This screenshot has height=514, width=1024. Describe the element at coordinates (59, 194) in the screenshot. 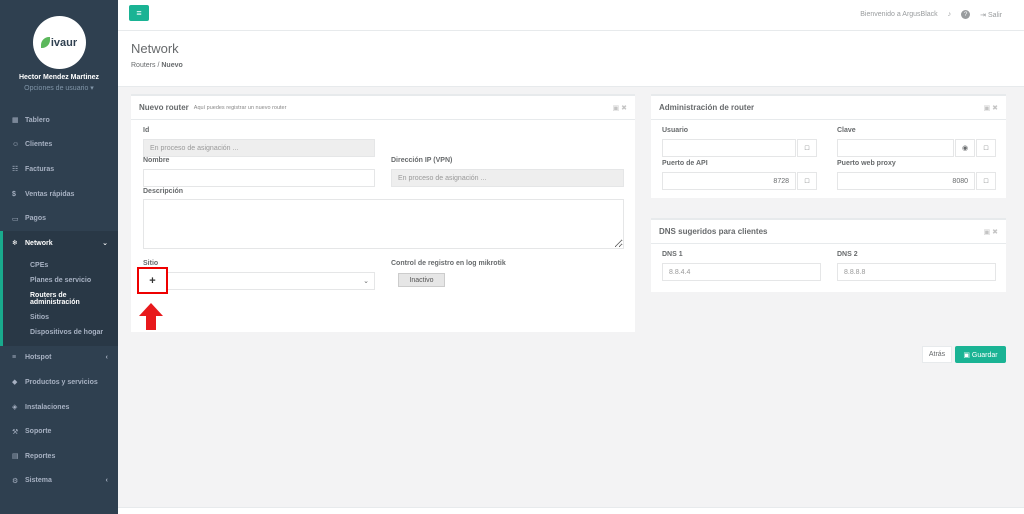

I see `sidebar-item-ventas: $ Ventas rápidas` at that location.